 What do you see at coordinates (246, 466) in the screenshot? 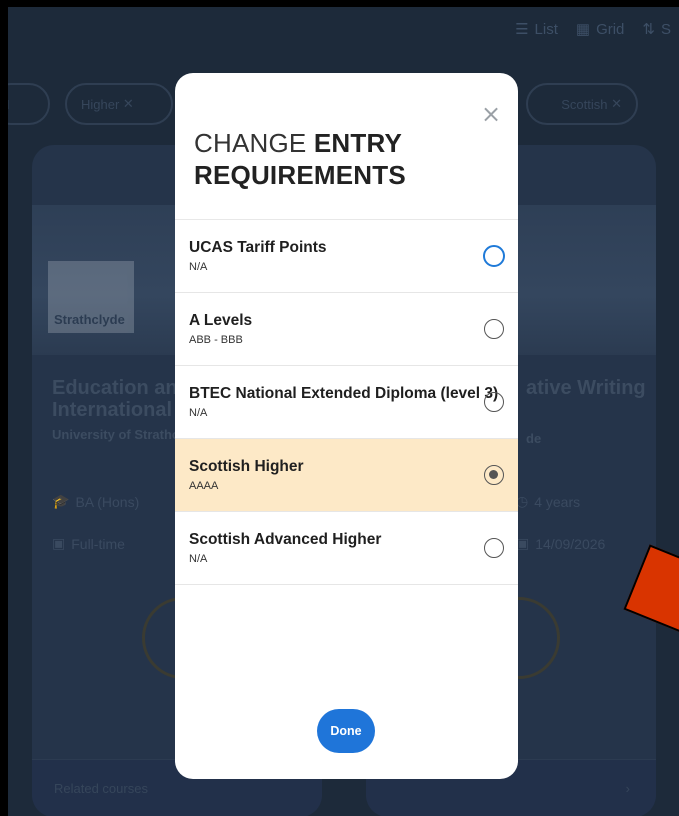
I see `option-label: Scottish Higher` at bounding box center [246, 466].